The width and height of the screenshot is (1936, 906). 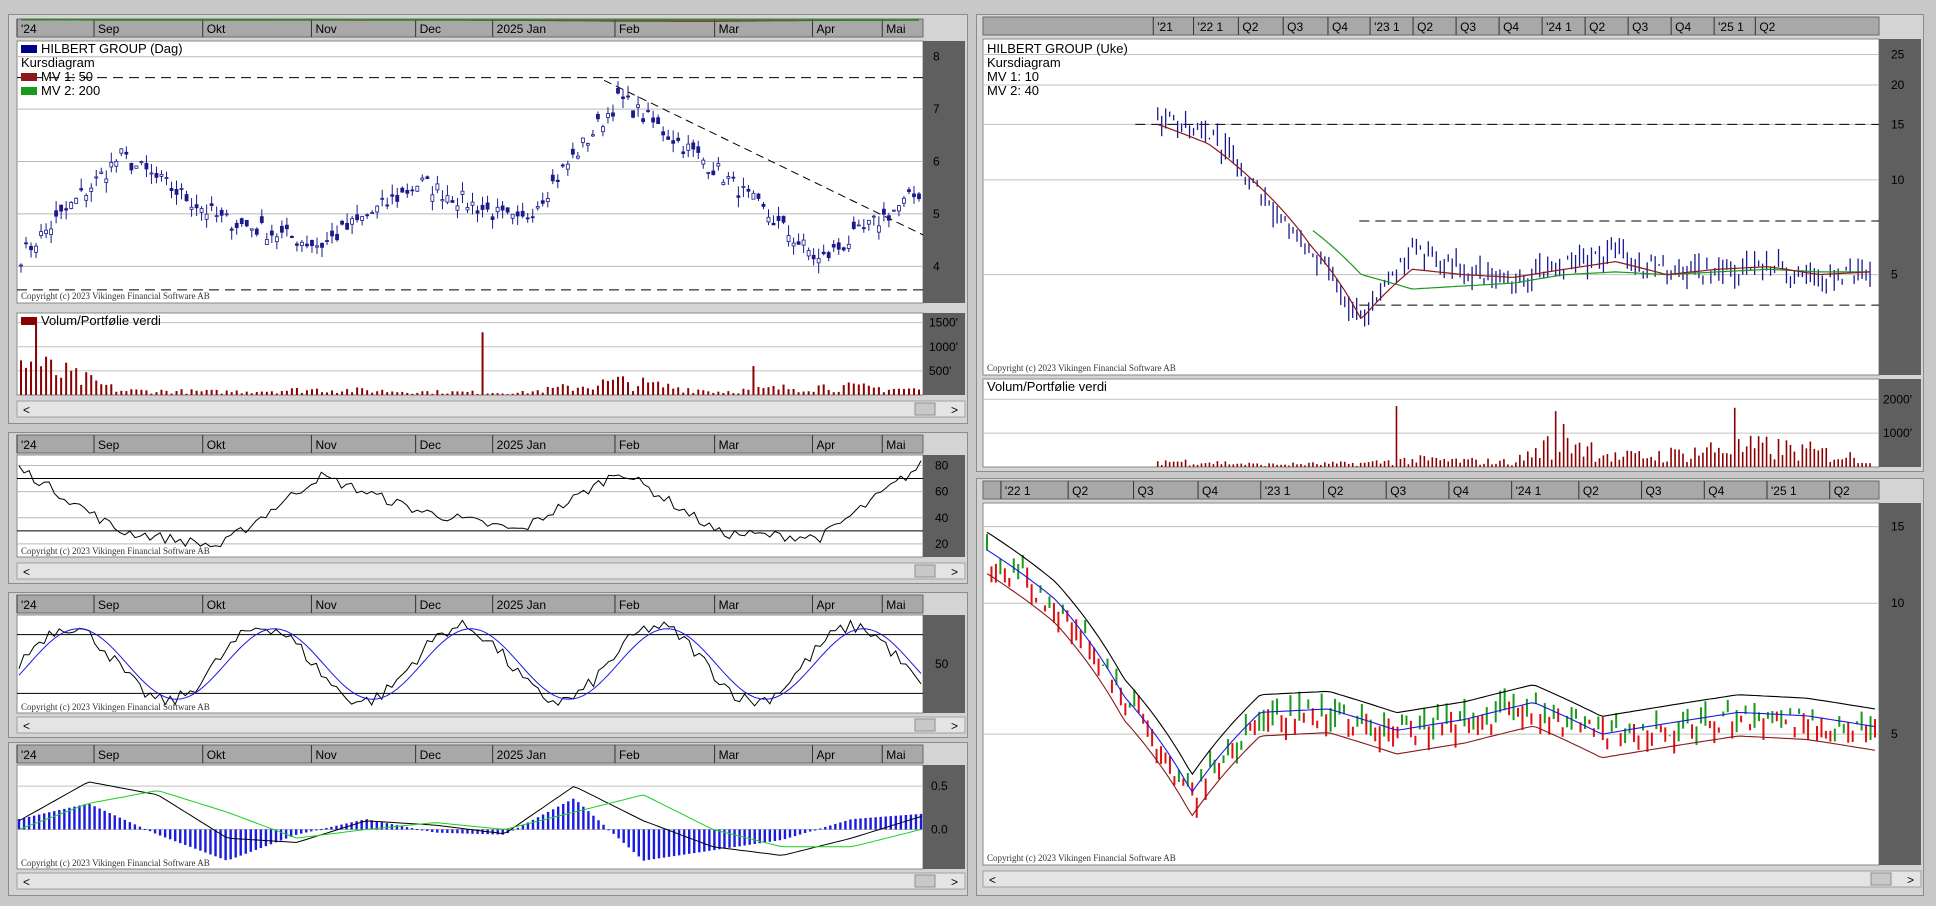 I want to click on time-axis-label: Sep, so click(x=109, y=605).